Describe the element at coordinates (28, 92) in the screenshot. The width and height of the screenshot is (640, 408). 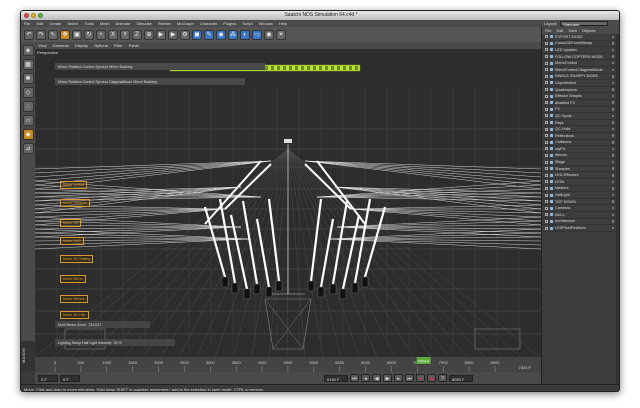
I see `workplane-icon: ◇` at that location.